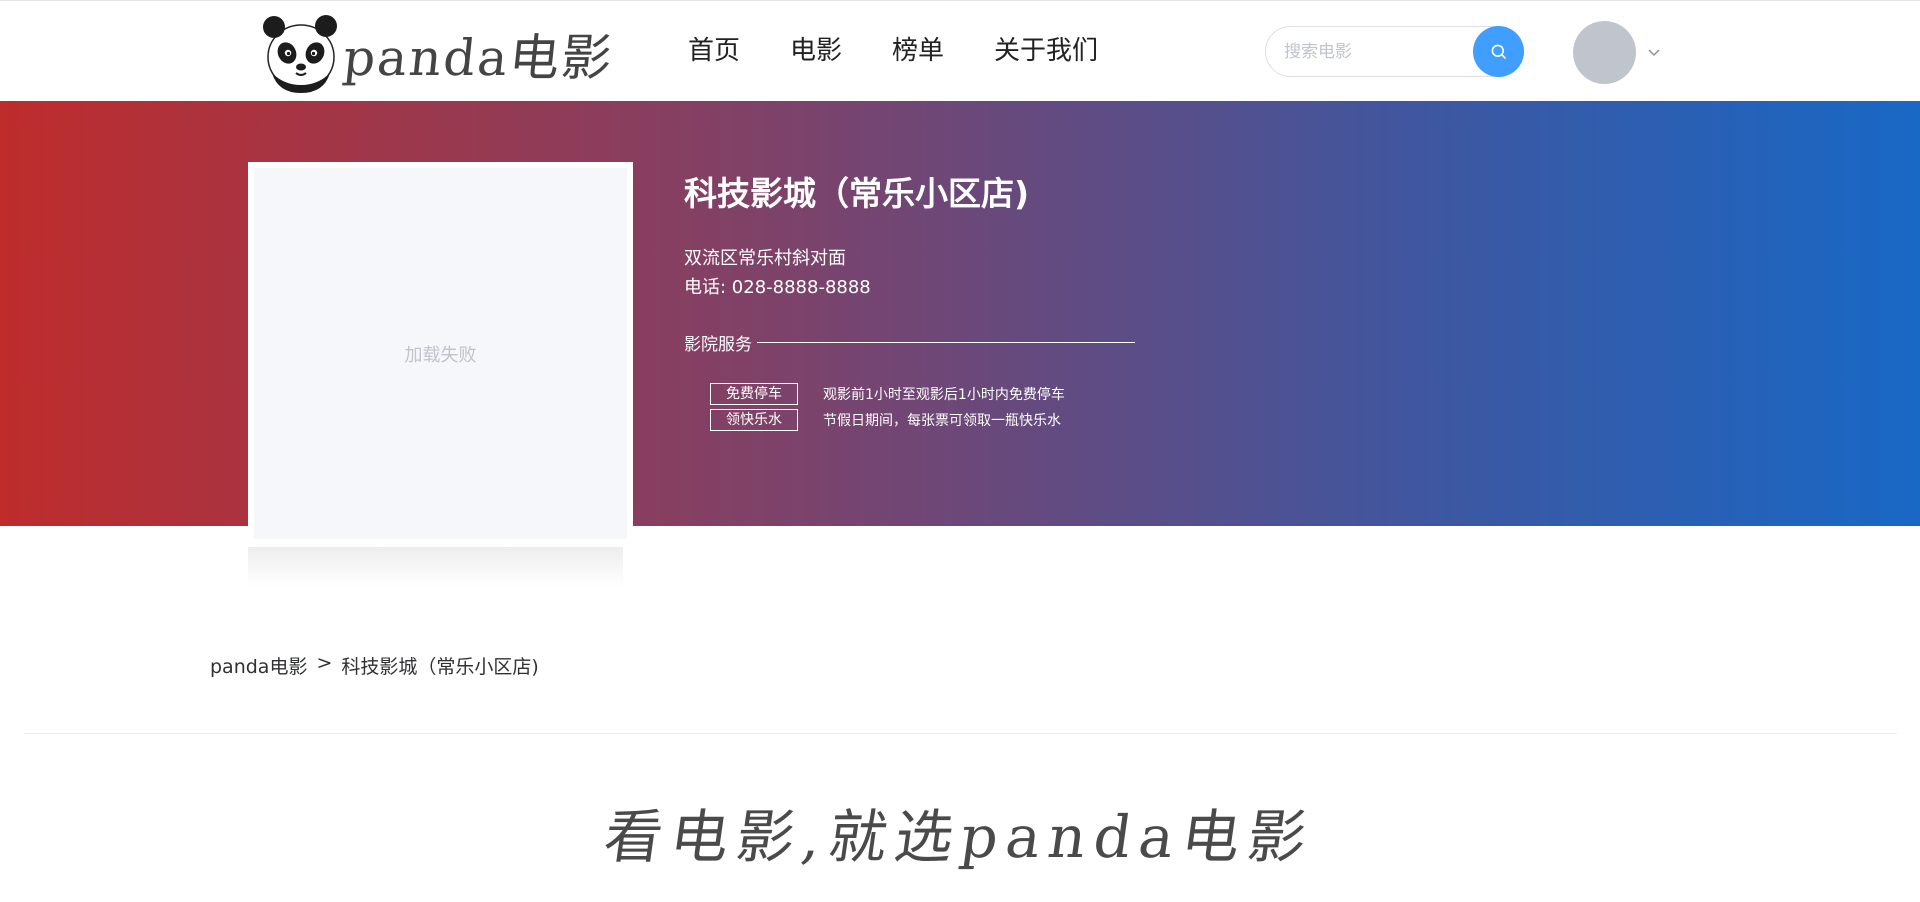  Describe the element at coordinates (765, 258) in the screenshot. I see `cinema-address: 双流区常乐村斜对面` at that location.